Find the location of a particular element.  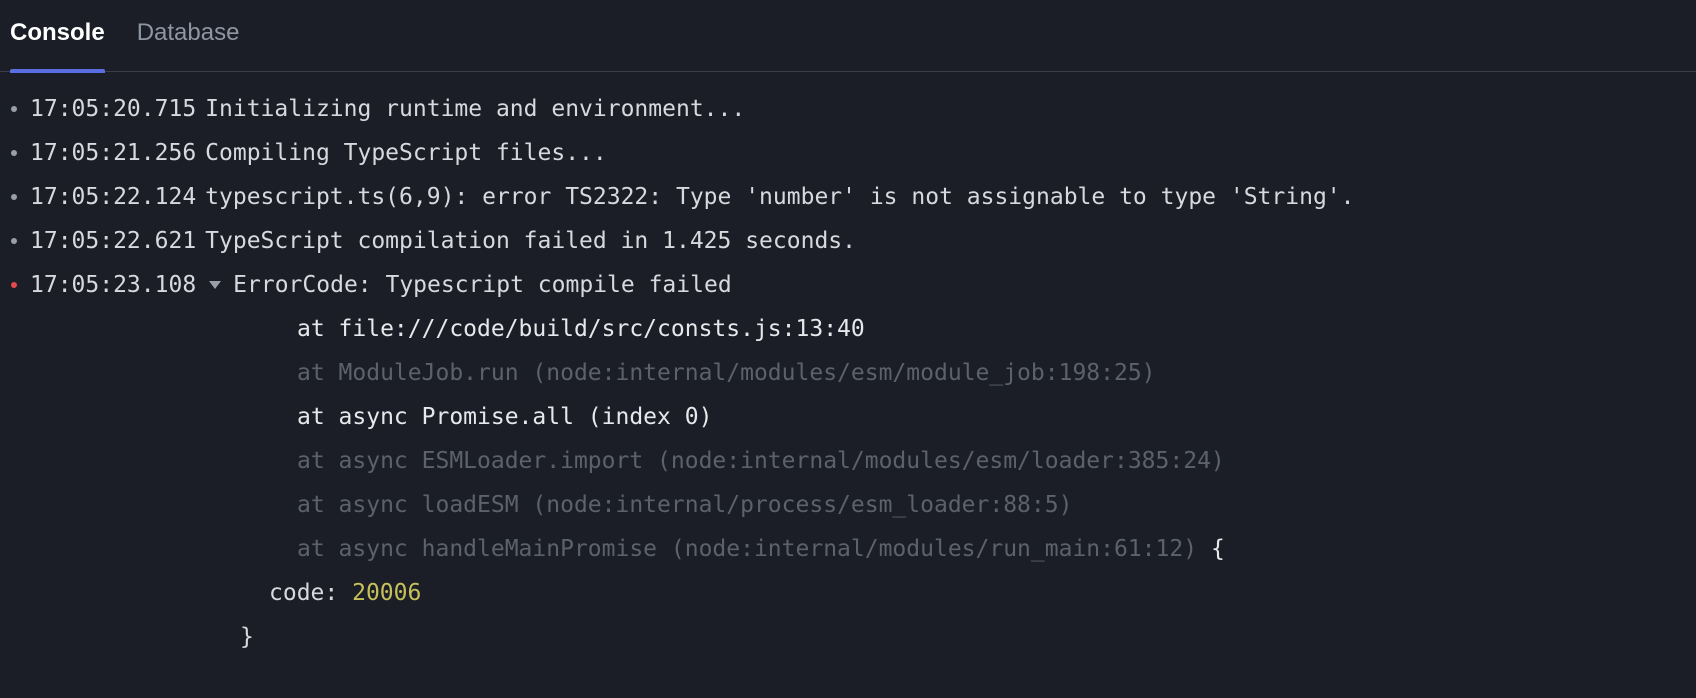

close-brace: } is located at coordinates (247, 637).